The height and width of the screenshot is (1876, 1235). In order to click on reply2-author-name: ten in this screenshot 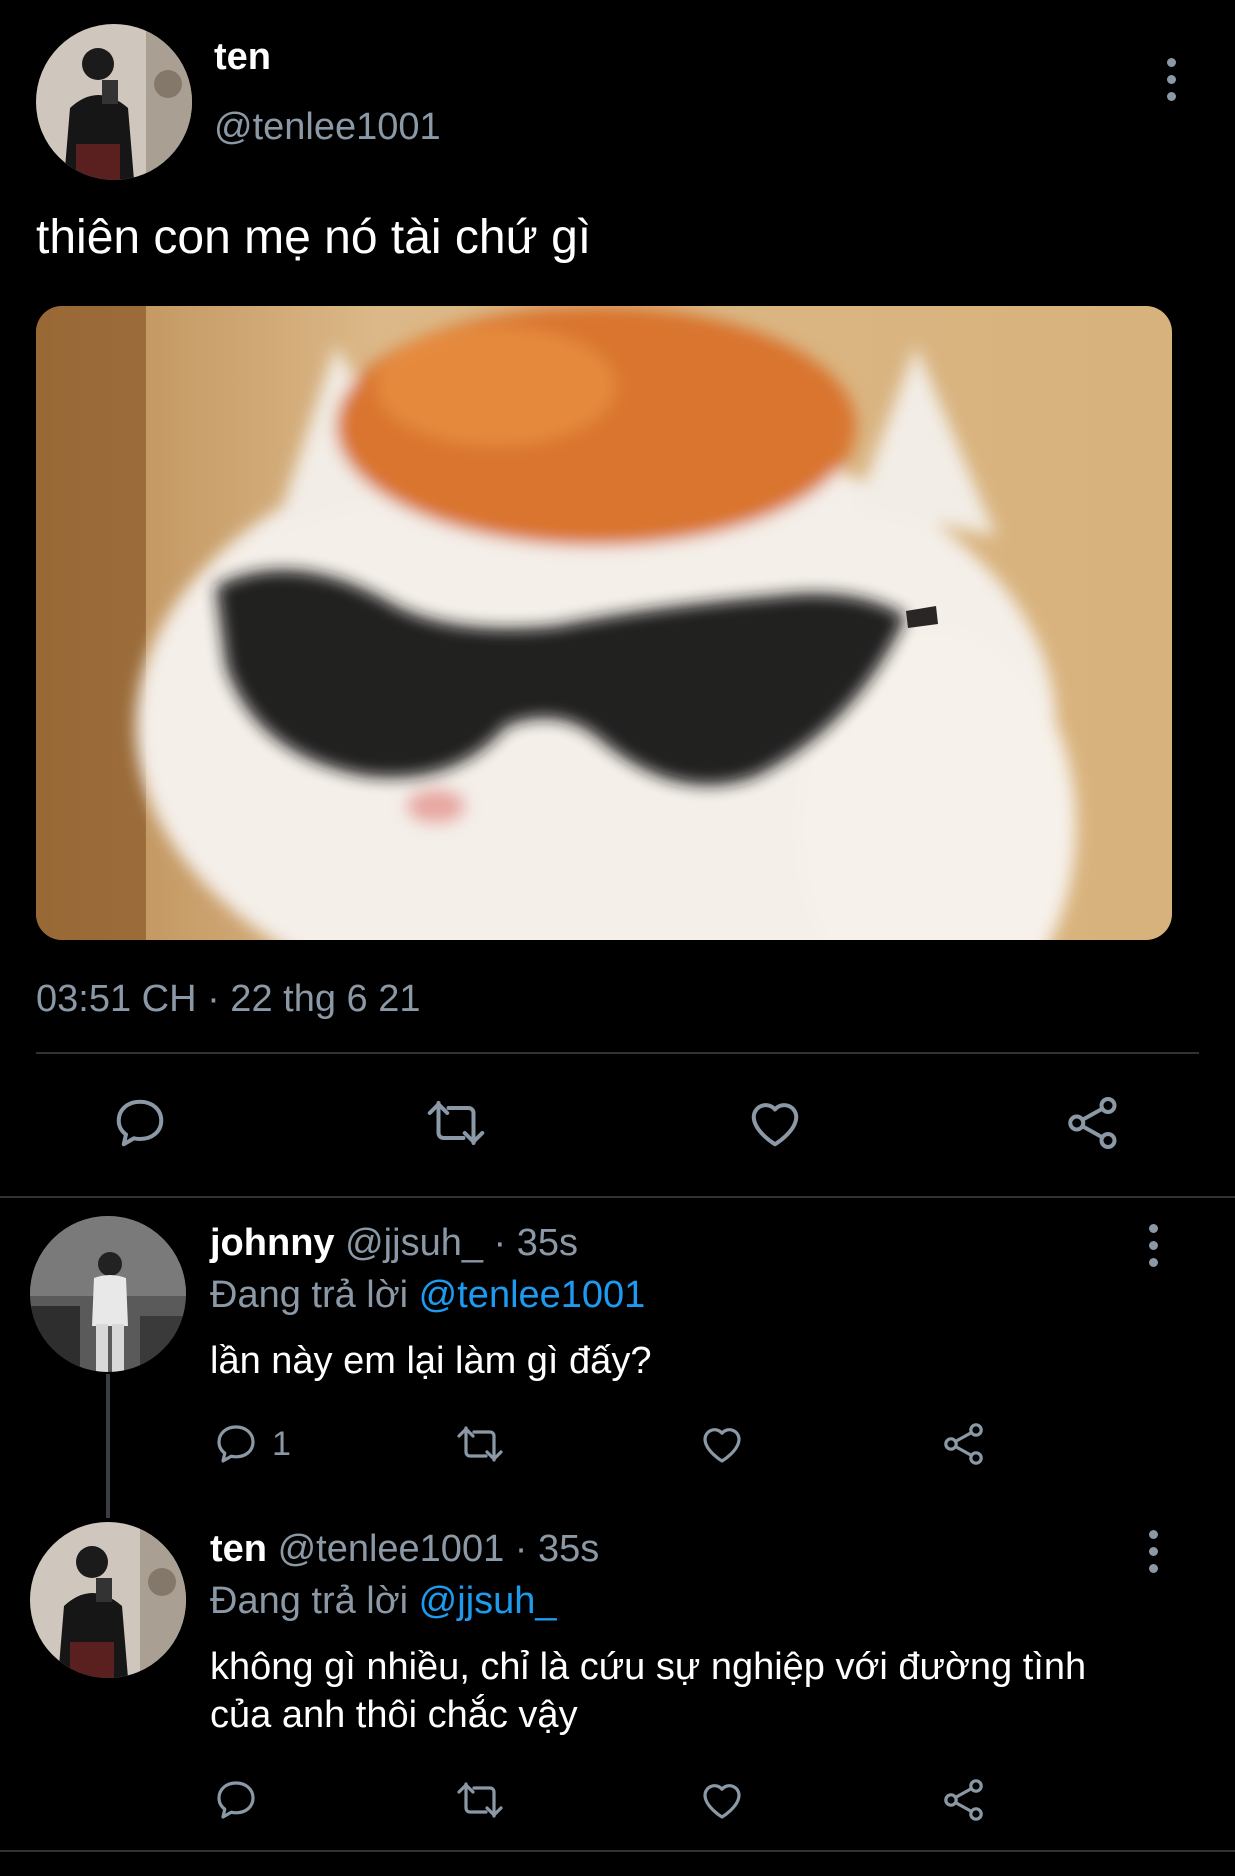, I will do `click(238, 1549)`.